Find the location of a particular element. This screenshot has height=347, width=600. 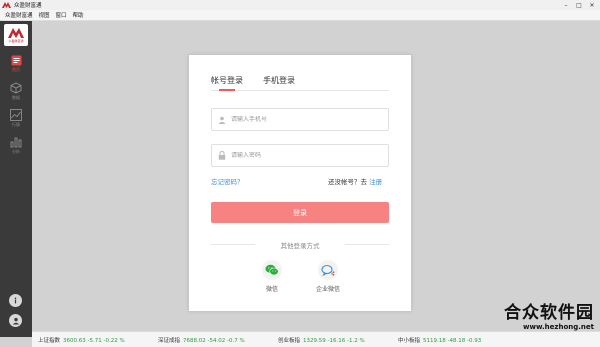

sidebar-item-analysis: 分析 is located at coordinates (16, 145).